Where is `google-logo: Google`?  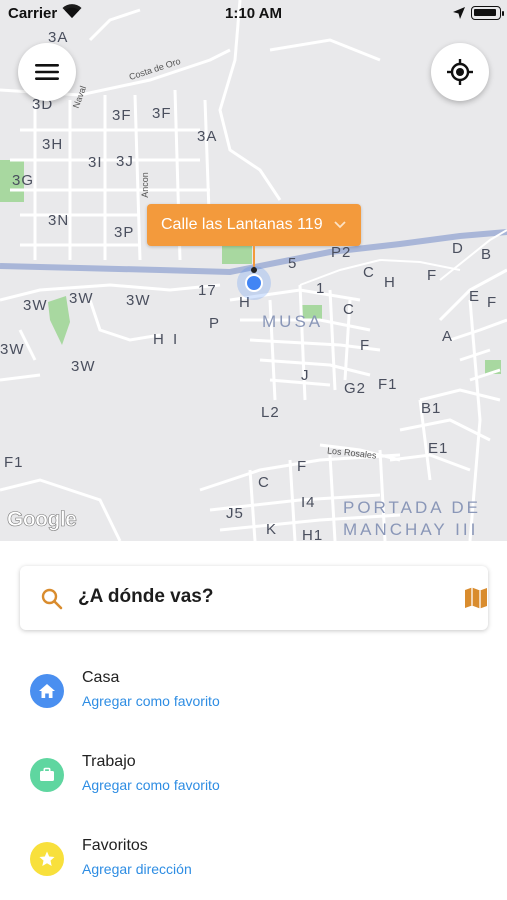
google-logo: Google is located at coordinates (42, 520).